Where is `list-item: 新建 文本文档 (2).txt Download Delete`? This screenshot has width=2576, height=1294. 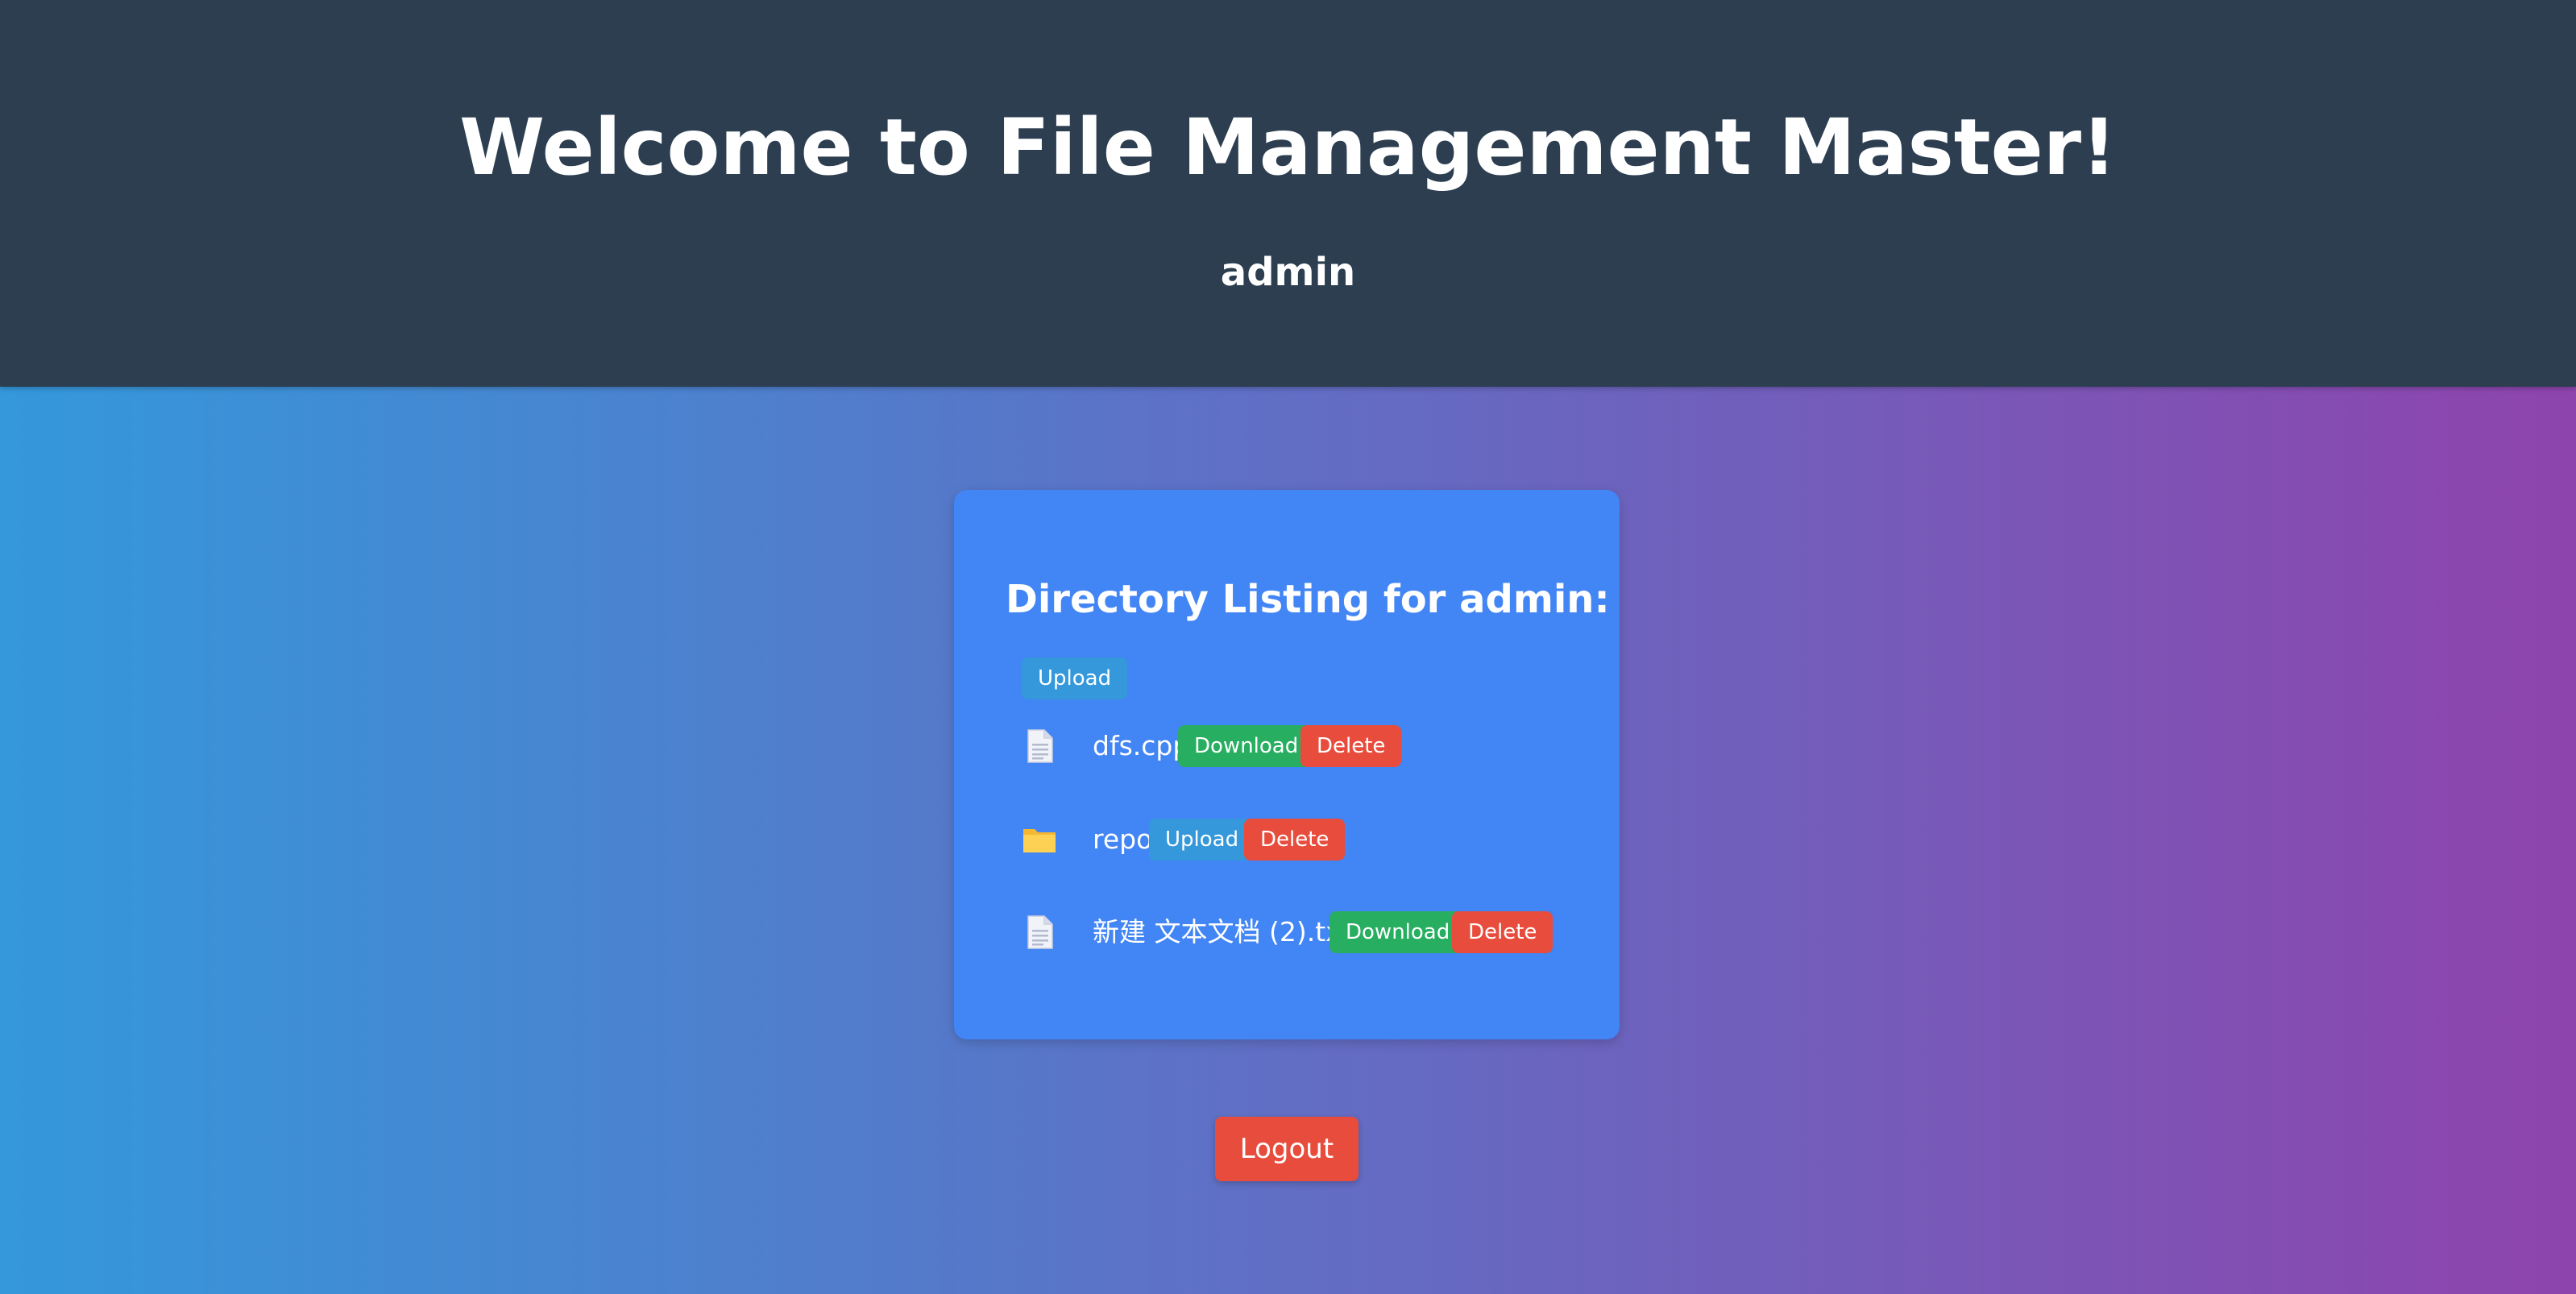 list-item: 新建 文本文档 (2).txt Download Delete is located at coordinates (1312, 932).